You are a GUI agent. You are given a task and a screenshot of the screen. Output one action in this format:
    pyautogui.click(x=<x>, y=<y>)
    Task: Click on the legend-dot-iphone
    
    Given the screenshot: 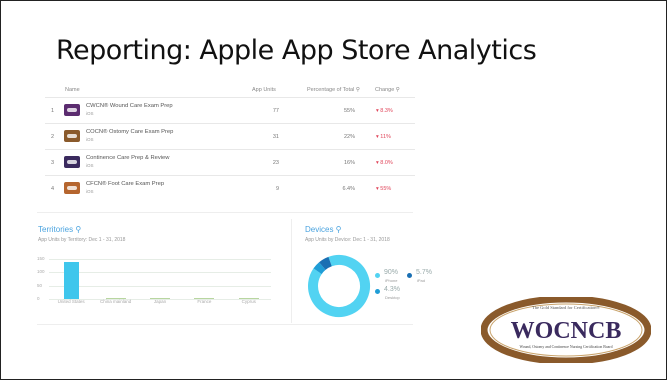 What is the action you would take?
    pyautogui.click(x=377, y=275)
    